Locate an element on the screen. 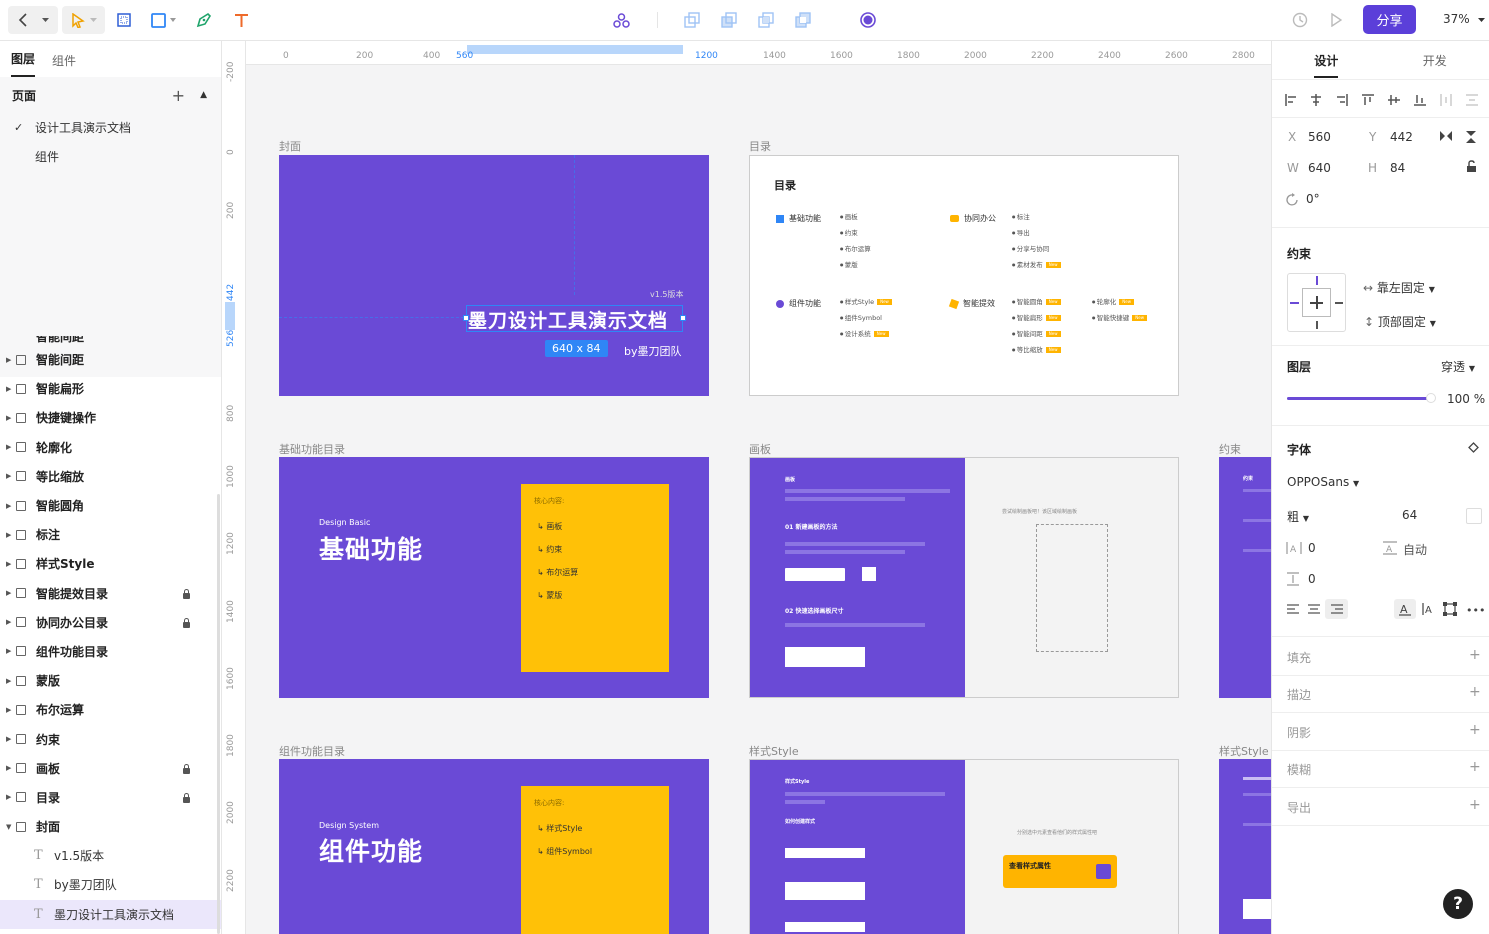  pen-tool is located at coordinates (204, 20).